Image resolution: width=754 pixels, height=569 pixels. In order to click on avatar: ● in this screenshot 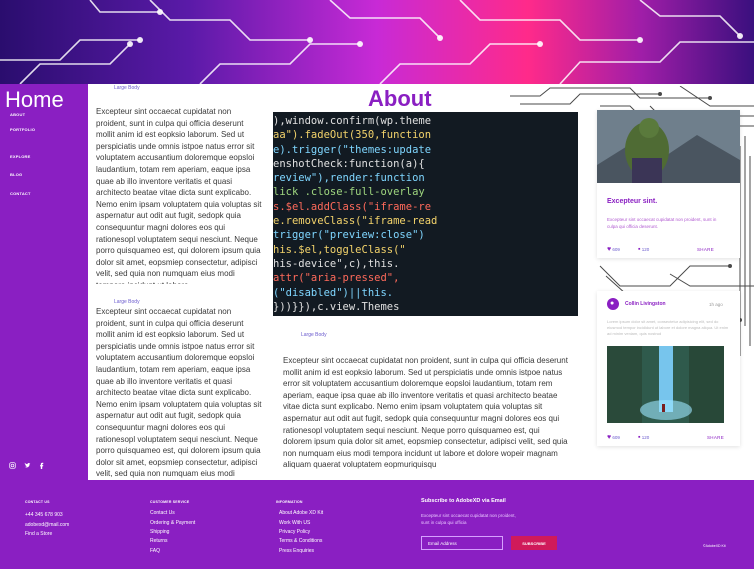, I will do `click(613, 304)`.